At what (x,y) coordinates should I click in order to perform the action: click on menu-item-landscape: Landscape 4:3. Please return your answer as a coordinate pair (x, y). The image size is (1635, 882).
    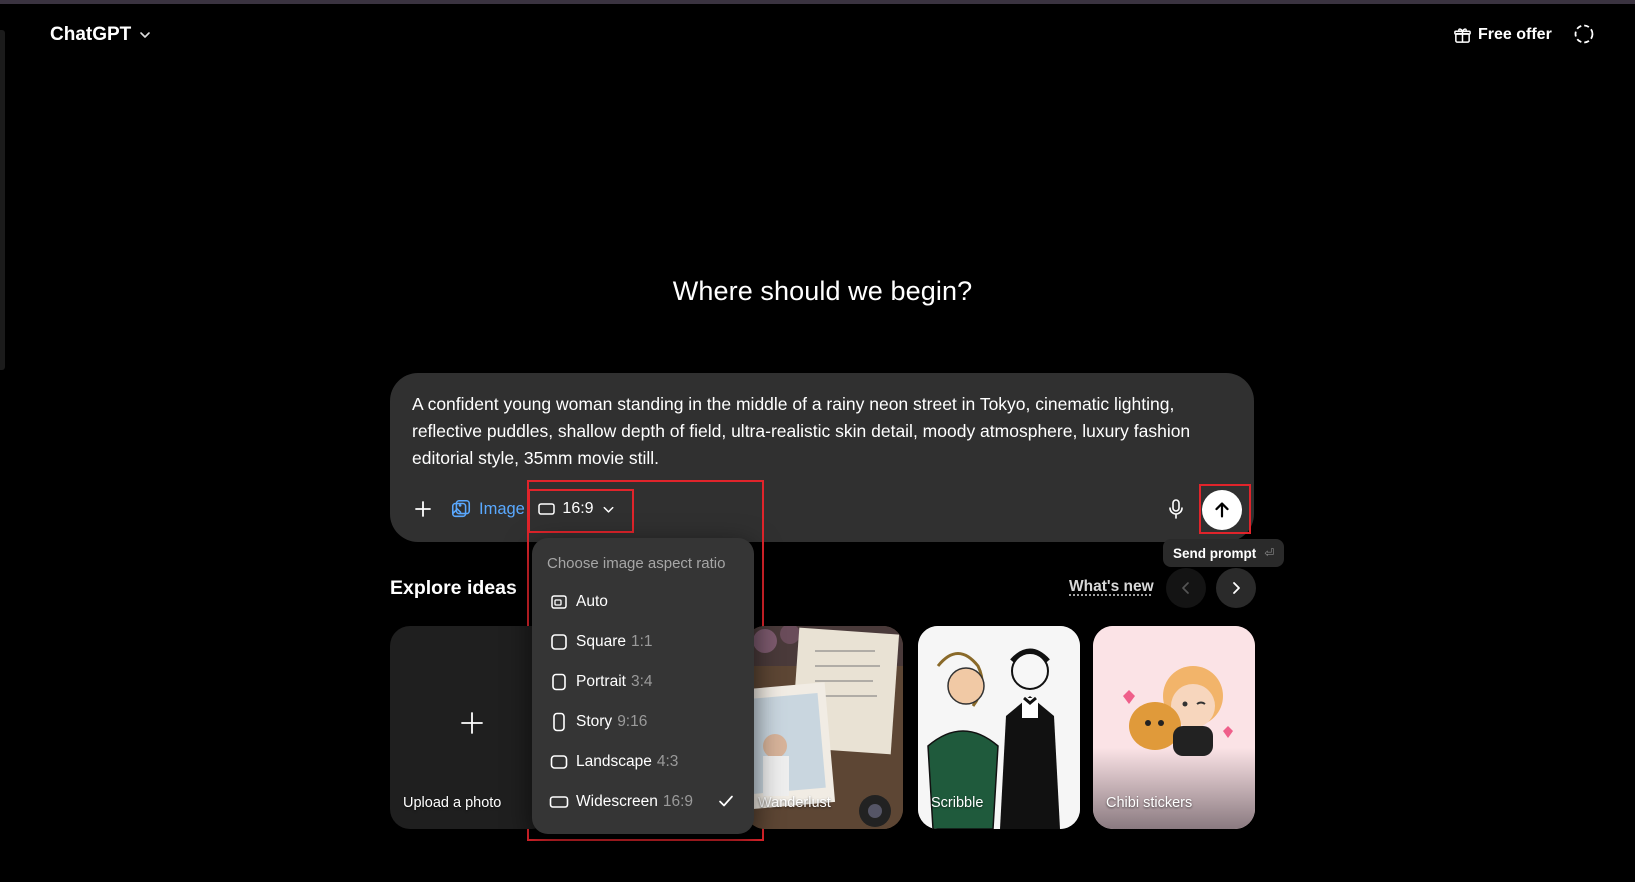
    Looking at the image, I should click on (643, 762).